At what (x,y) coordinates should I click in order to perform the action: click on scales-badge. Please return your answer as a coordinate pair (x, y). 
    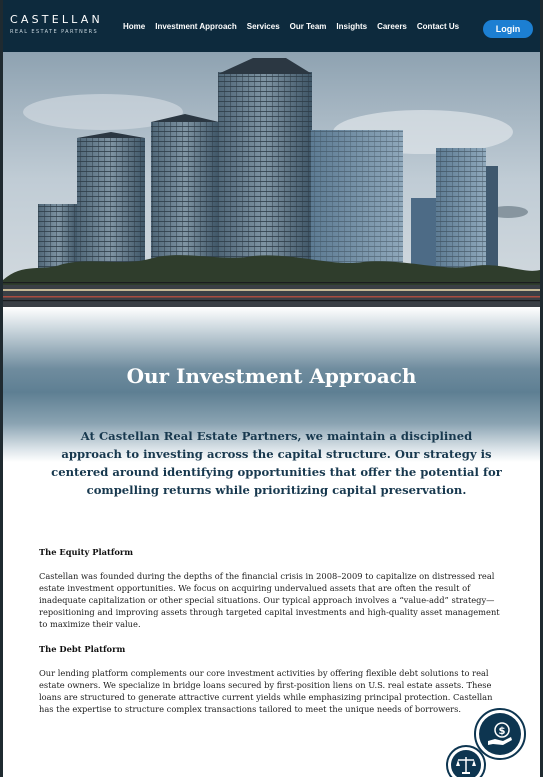
    Looking at the image, I should click on (466, 761).